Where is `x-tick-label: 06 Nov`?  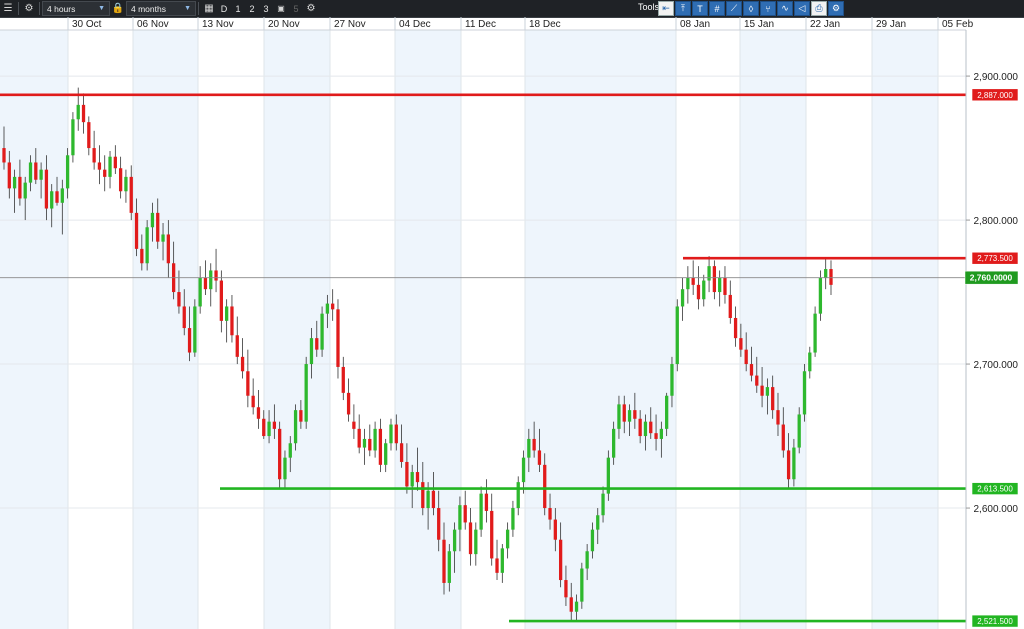 x-tick-label: 06 Nov is located at coordinates (153, 24).